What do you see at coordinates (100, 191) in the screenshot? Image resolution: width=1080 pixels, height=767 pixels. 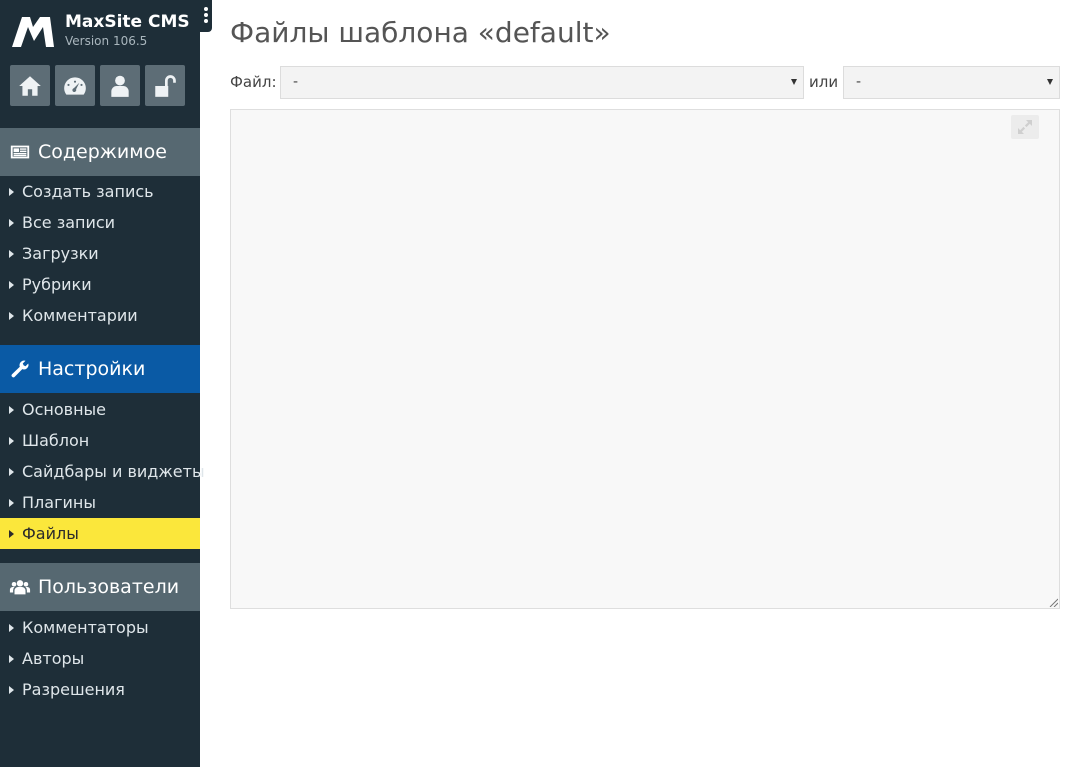 I see `sidebar-item-create-post: Создать запись` at bounding box center [100, 191].